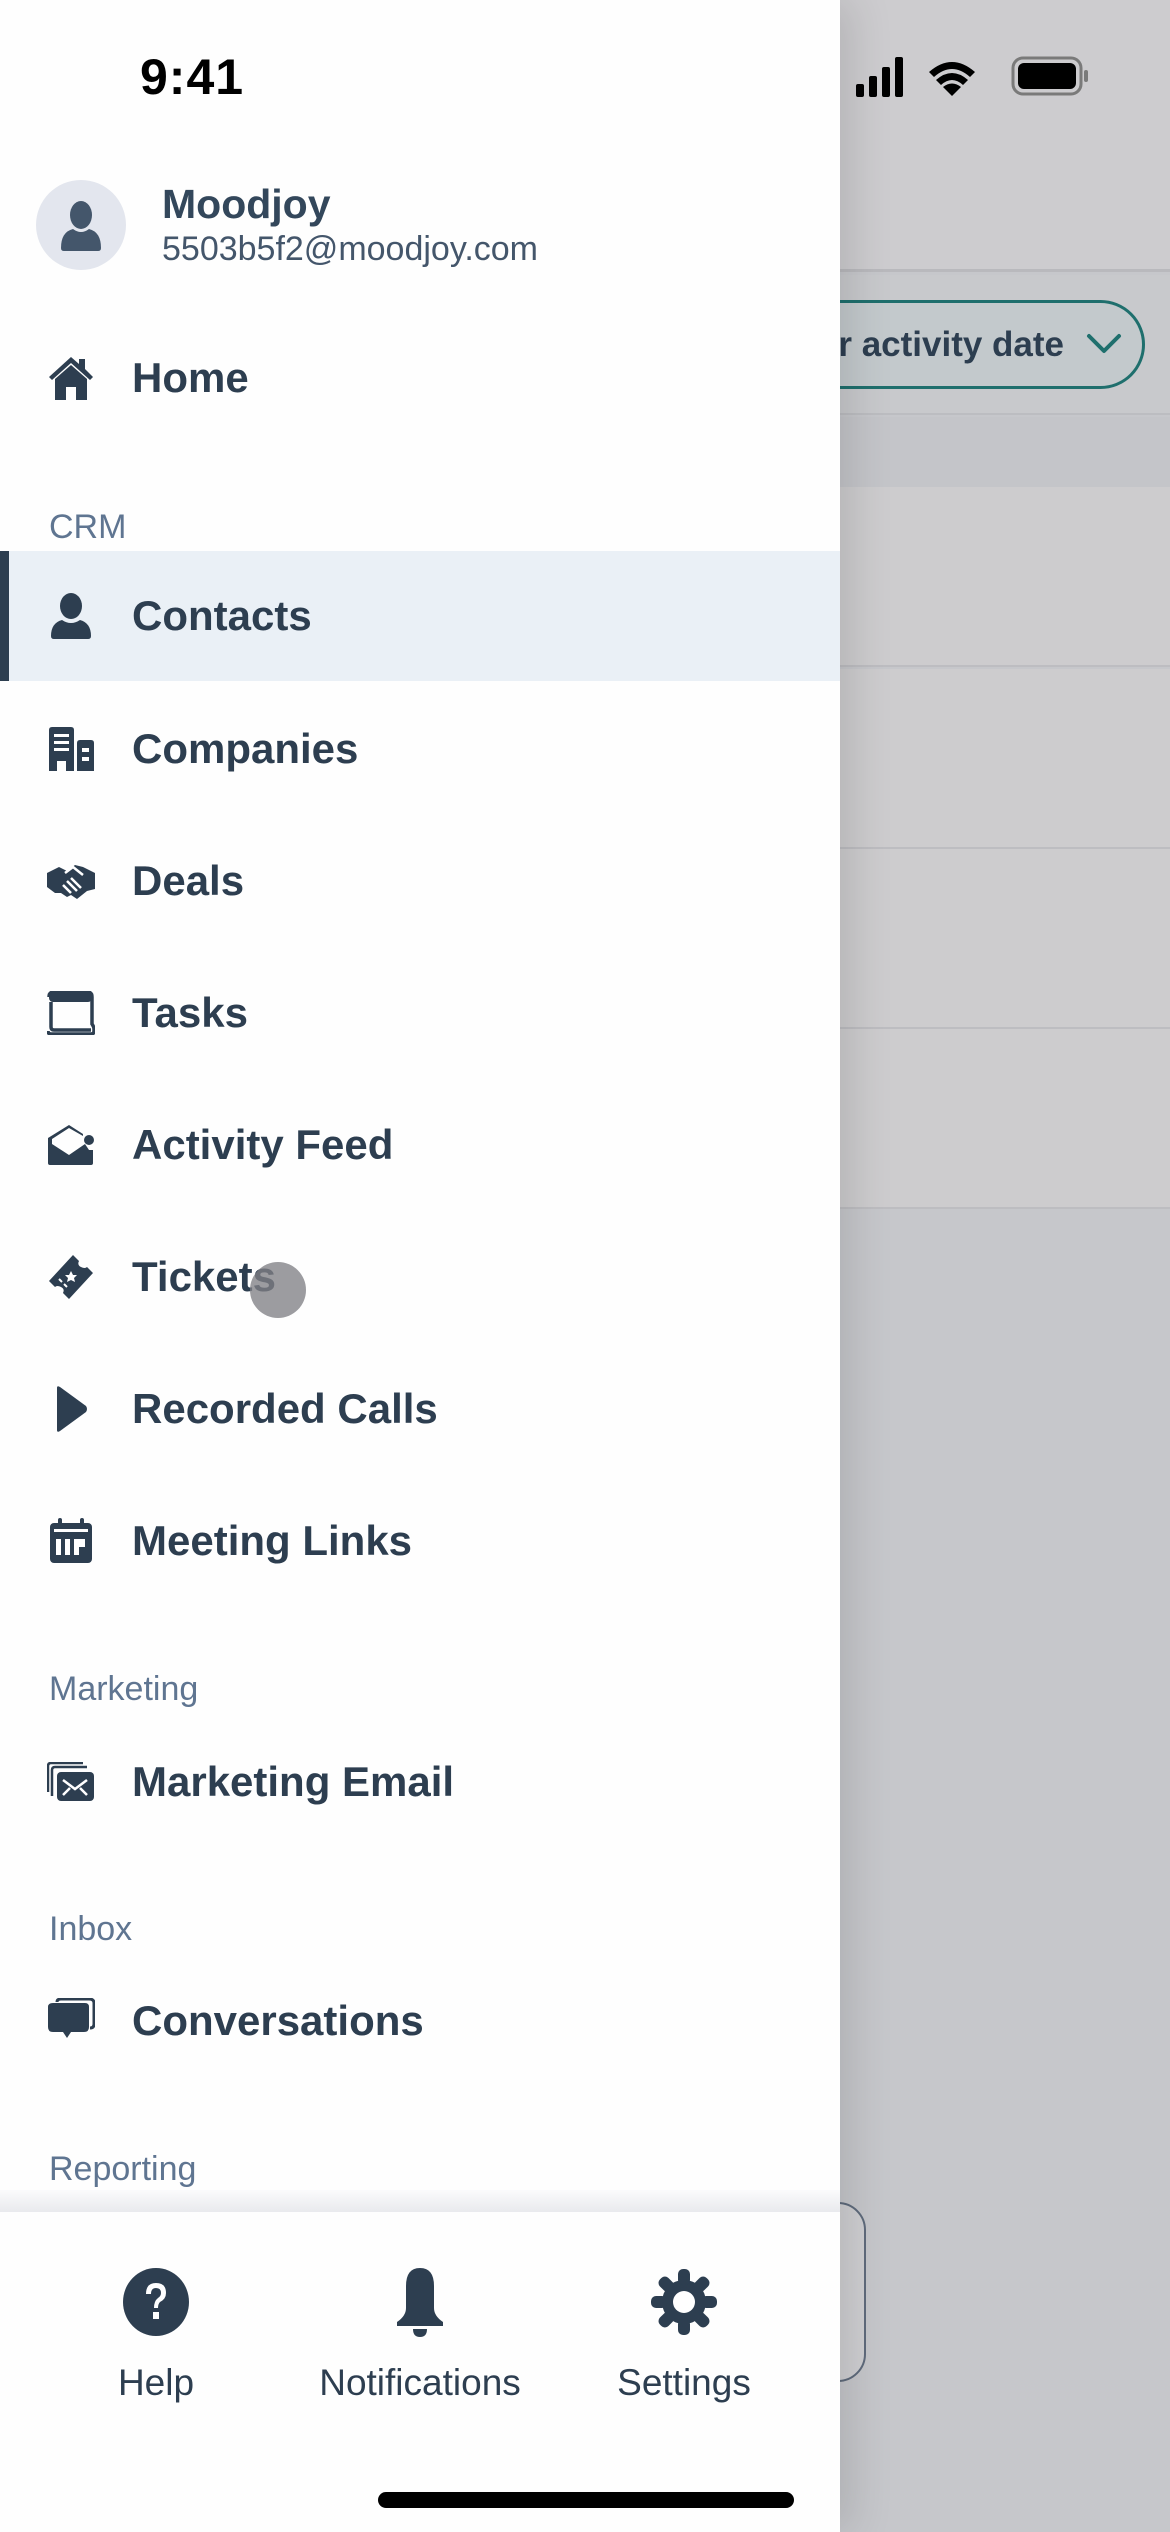 Image resolution: width=1170 pixels, height=2532 pixels. I want to click on nav-label: Conversations, so click(278, 2020).